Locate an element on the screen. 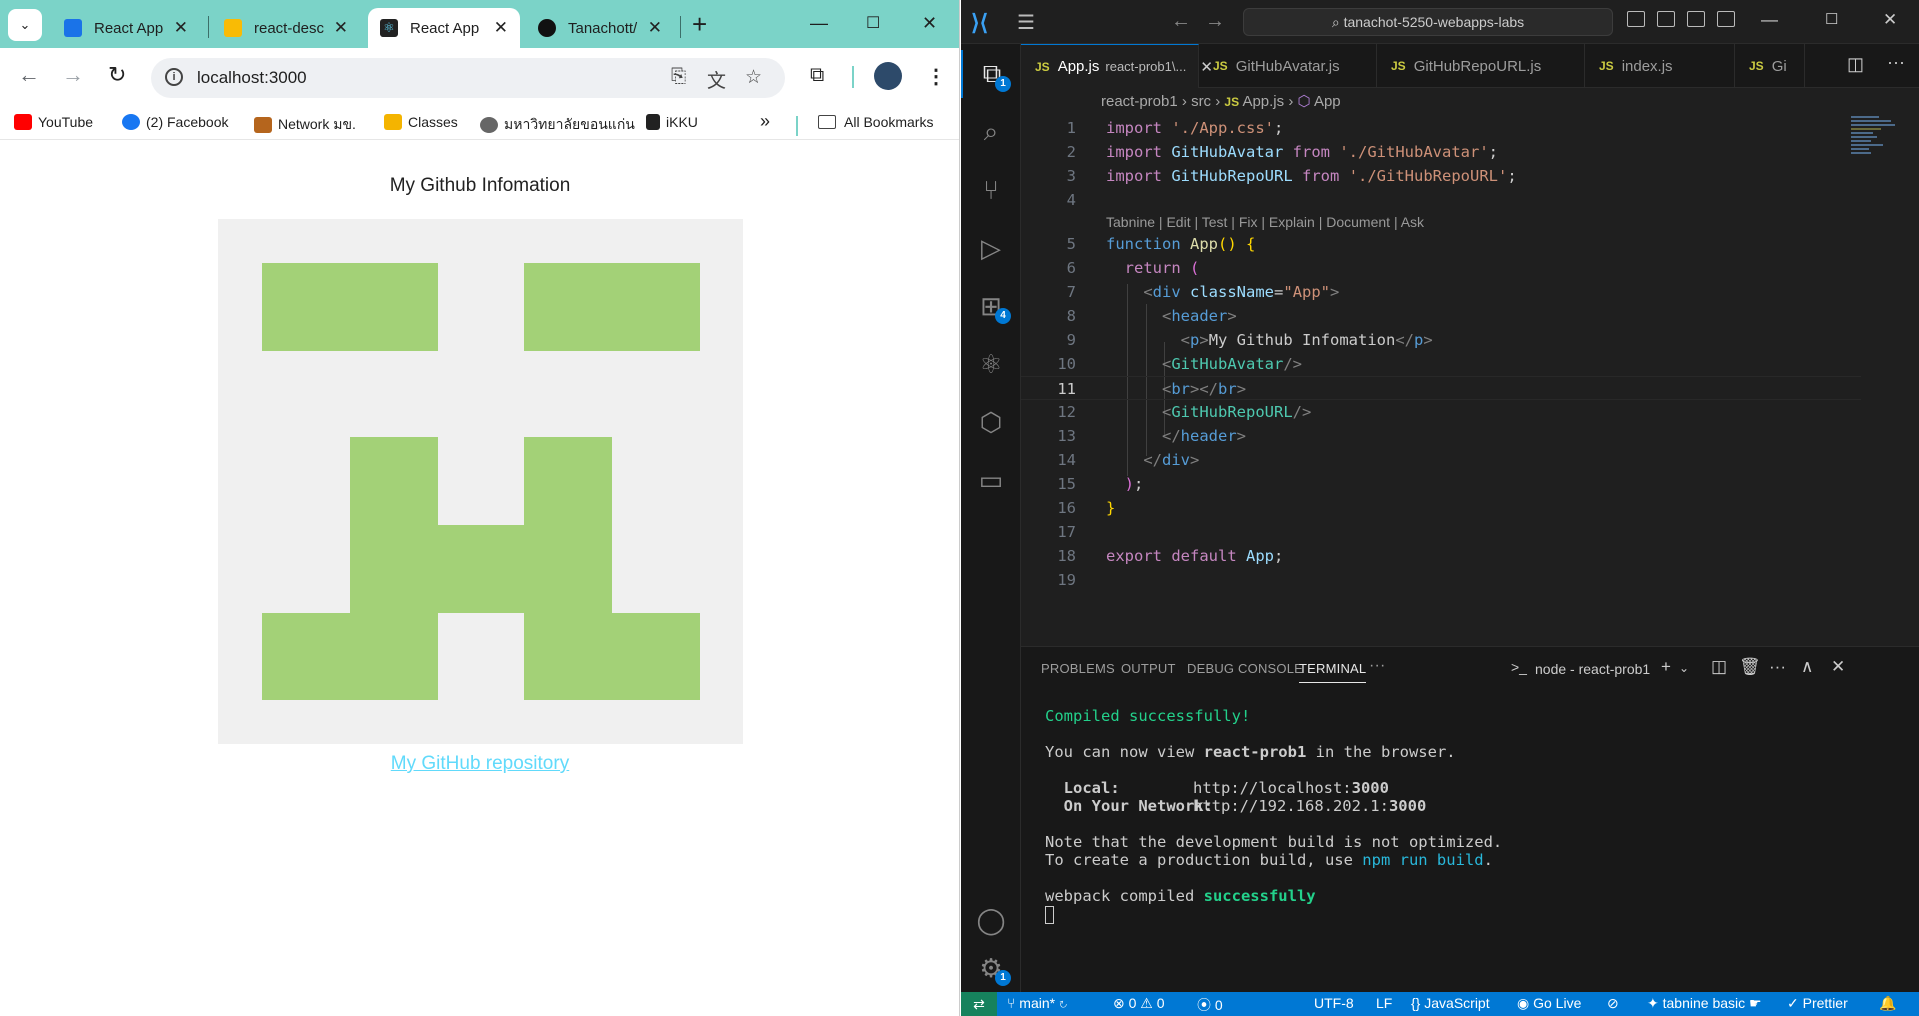  split-editor-icon: ◫ is located at coordinates (1855, 64).